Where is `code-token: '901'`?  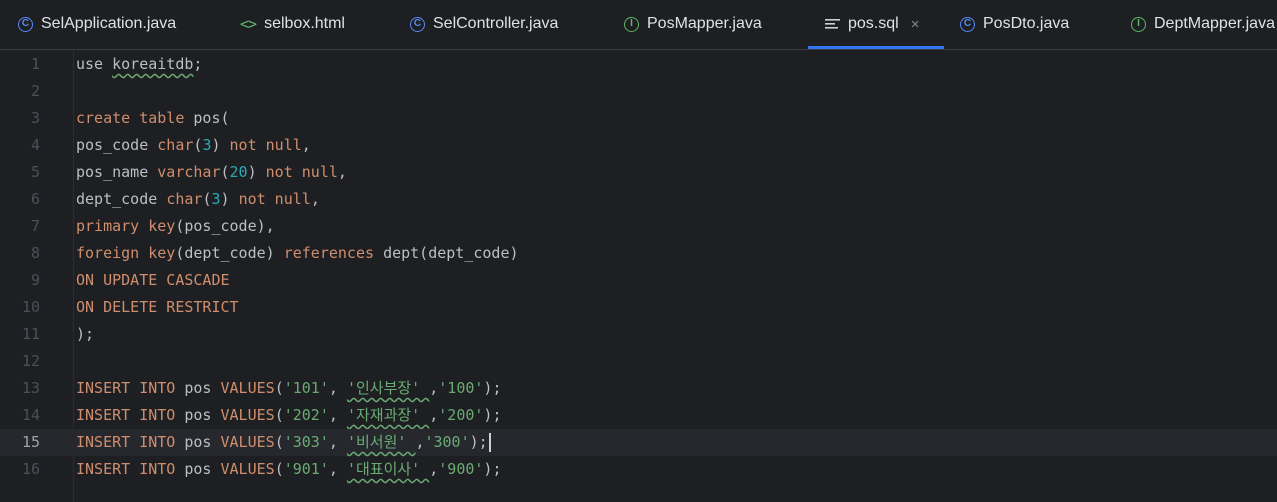 code-token: '901' is located at coordinates (306, 469).